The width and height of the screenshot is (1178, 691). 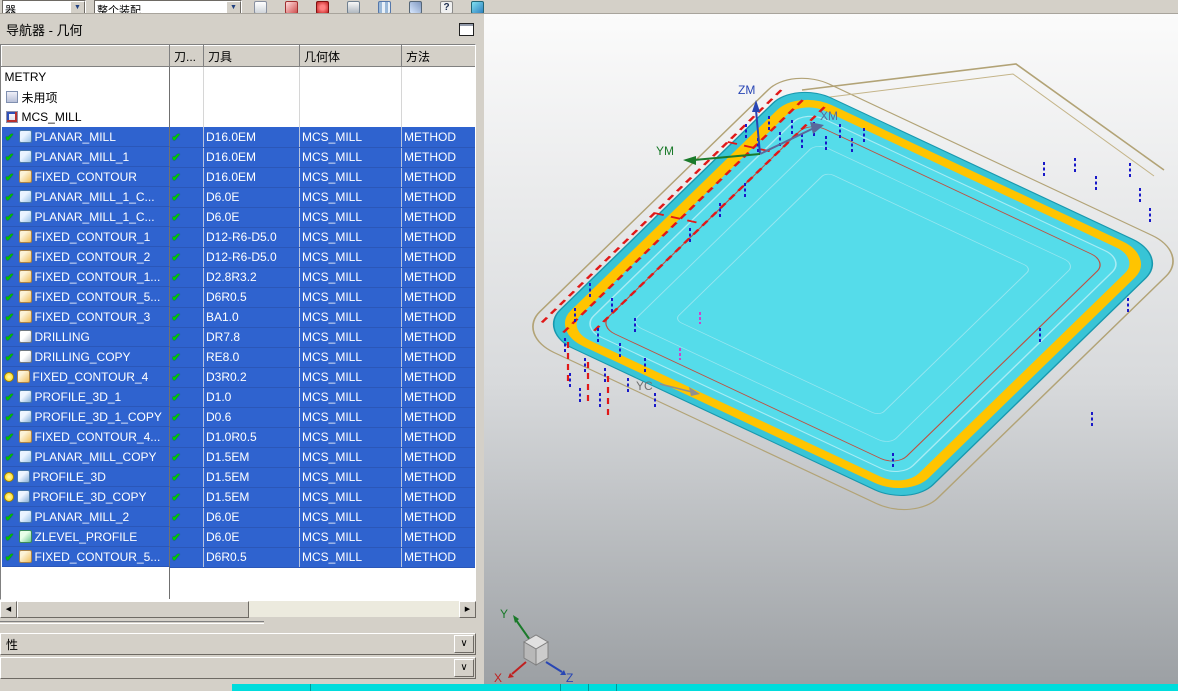 I want to click on operation-row: PROFILE_3D D1.5EM MCS_MILL METHOD, so click(x=238, y=477).